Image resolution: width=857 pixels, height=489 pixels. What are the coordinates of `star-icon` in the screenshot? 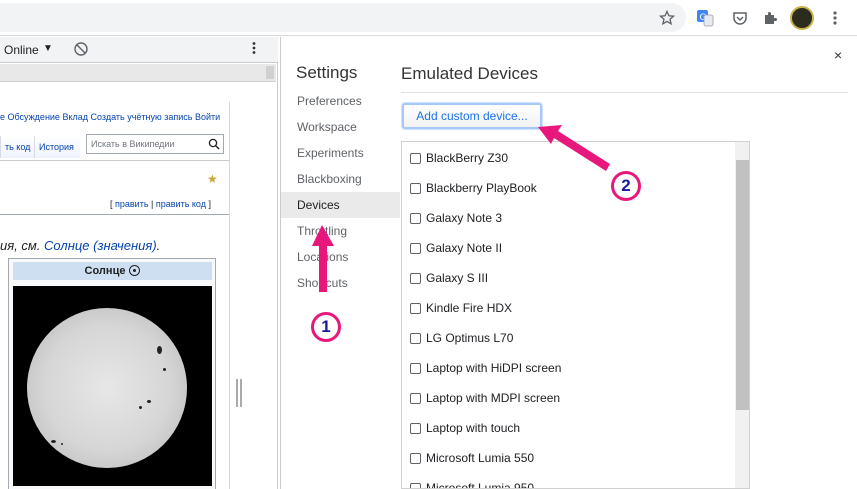 It's located at (667, 18).